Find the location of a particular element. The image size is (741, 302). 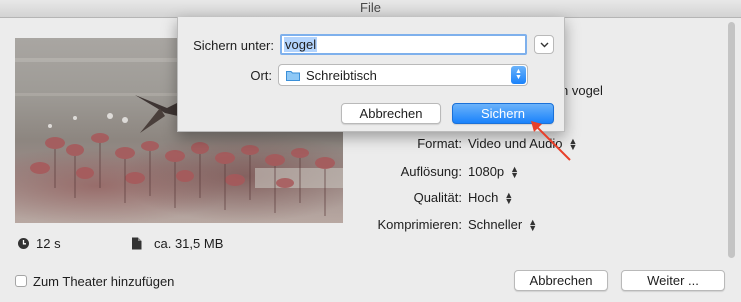

duration-info: 12 s is located at coordinates (39, 243).